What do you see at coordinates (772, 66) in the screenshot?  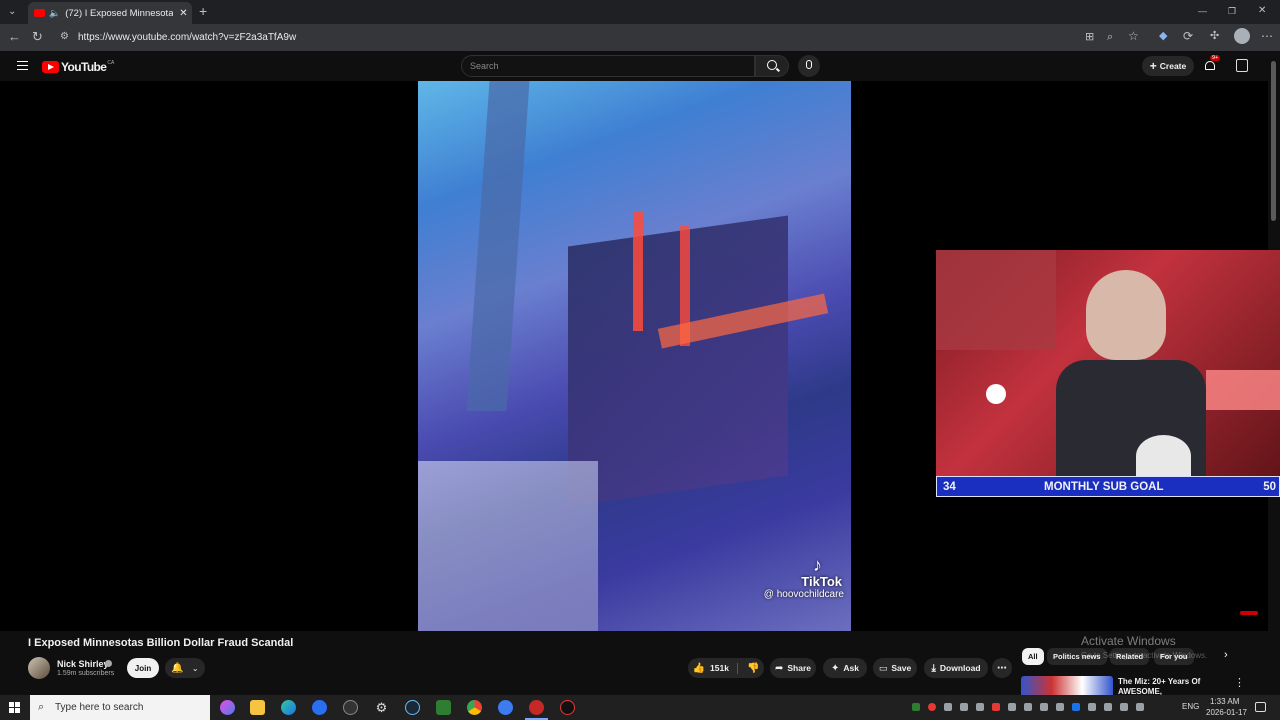 I see `search-button` at bounding box center [772, 66].